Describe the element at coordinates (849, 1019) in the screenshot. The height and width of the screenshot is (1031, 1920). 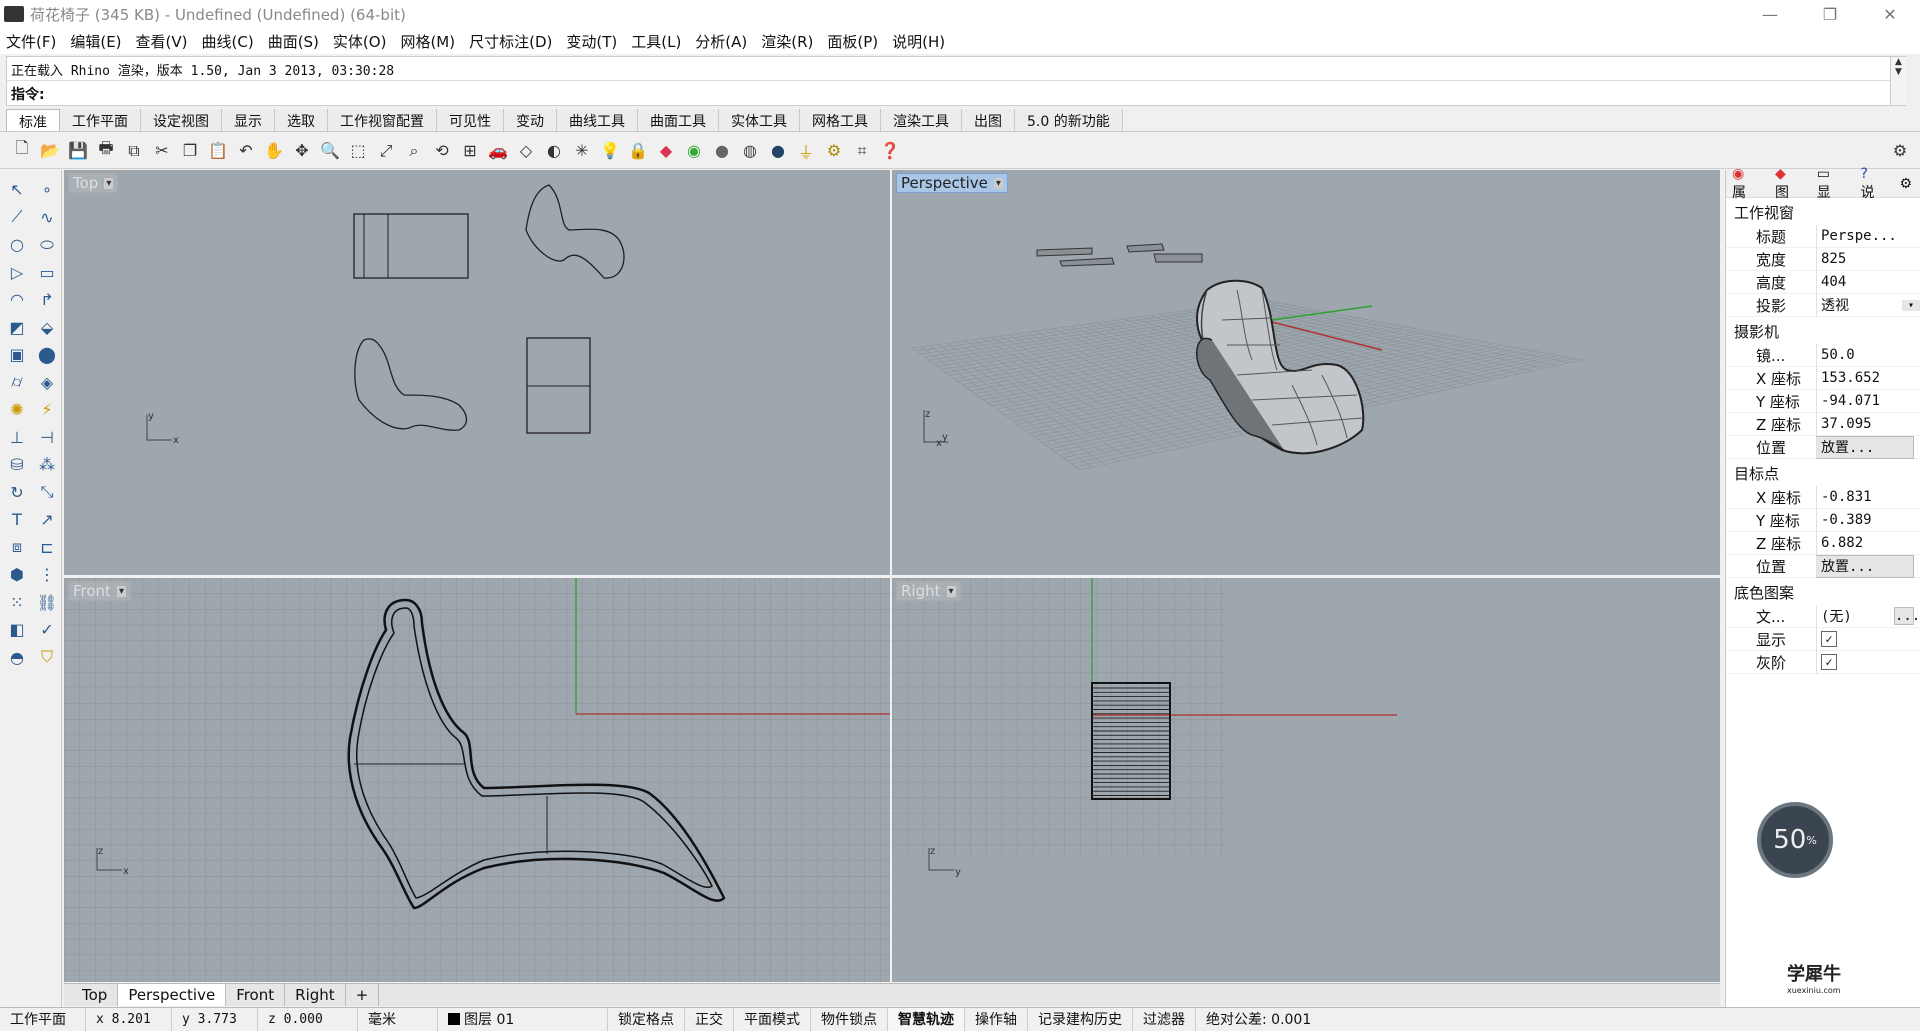
I see `status-osnap: 物件锁点` at that location.